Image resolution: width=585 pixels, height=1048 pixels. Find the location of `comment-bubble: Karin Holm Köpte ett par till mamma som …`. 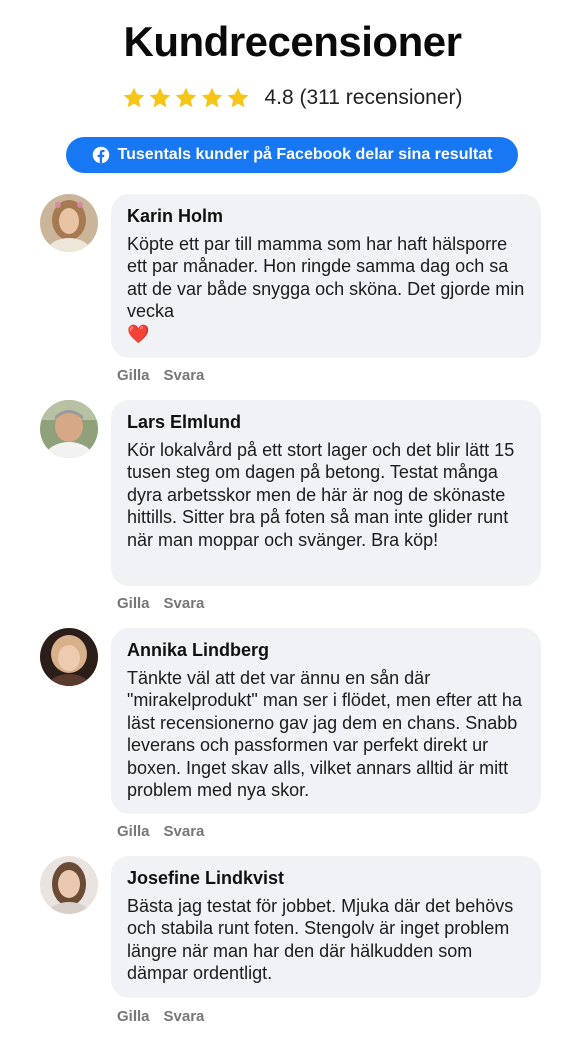

comment-bubble: Karin Holm Köpte ett par till mamma som … is located at coordinates (326, 276).